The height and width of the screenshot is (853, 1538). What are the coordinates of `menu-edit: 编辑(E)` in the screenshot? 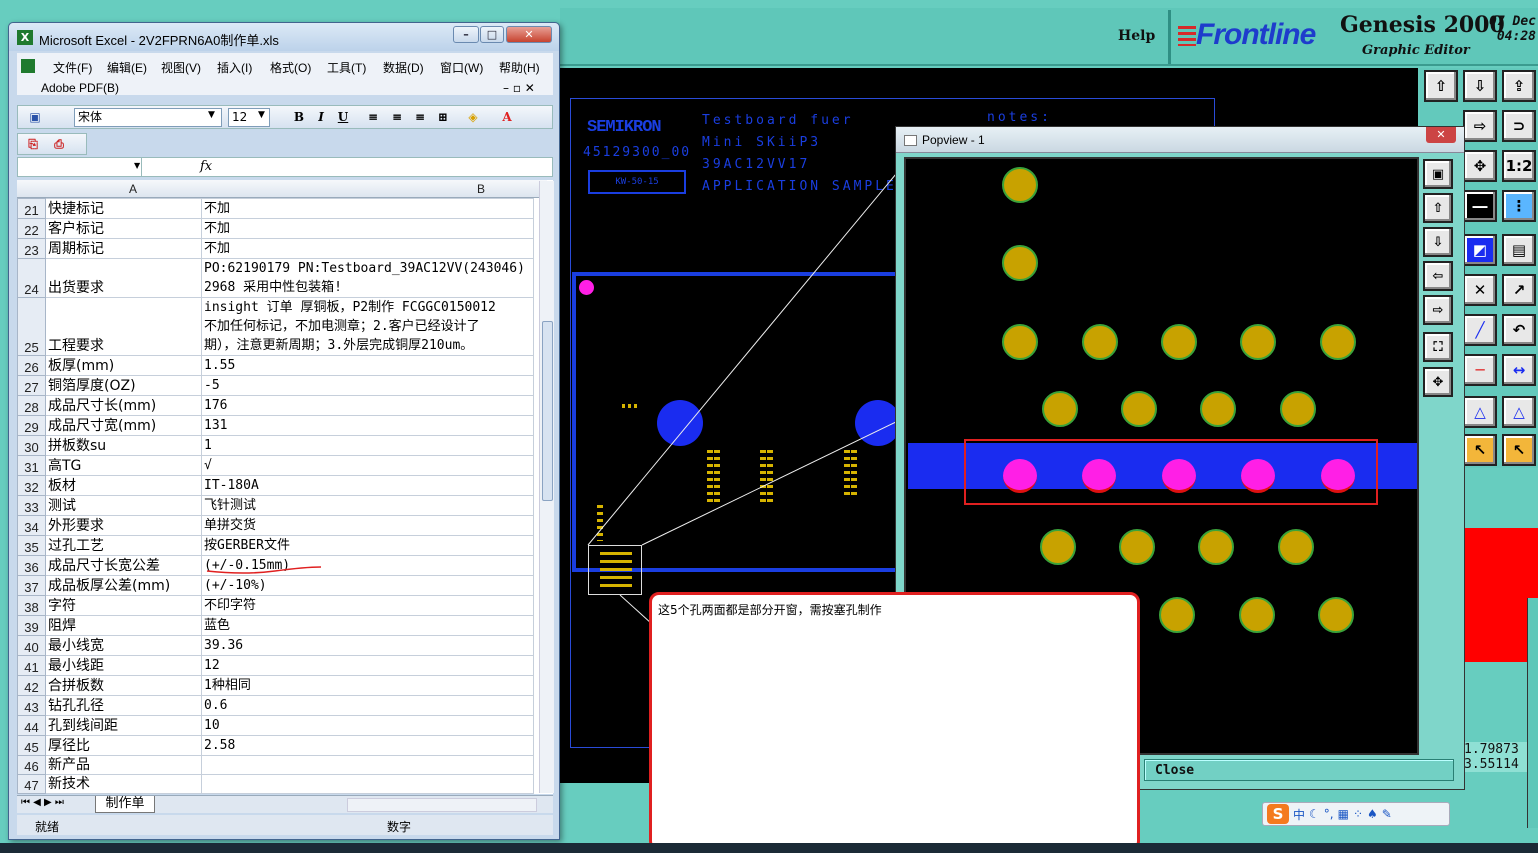 It's located at (127, 67).